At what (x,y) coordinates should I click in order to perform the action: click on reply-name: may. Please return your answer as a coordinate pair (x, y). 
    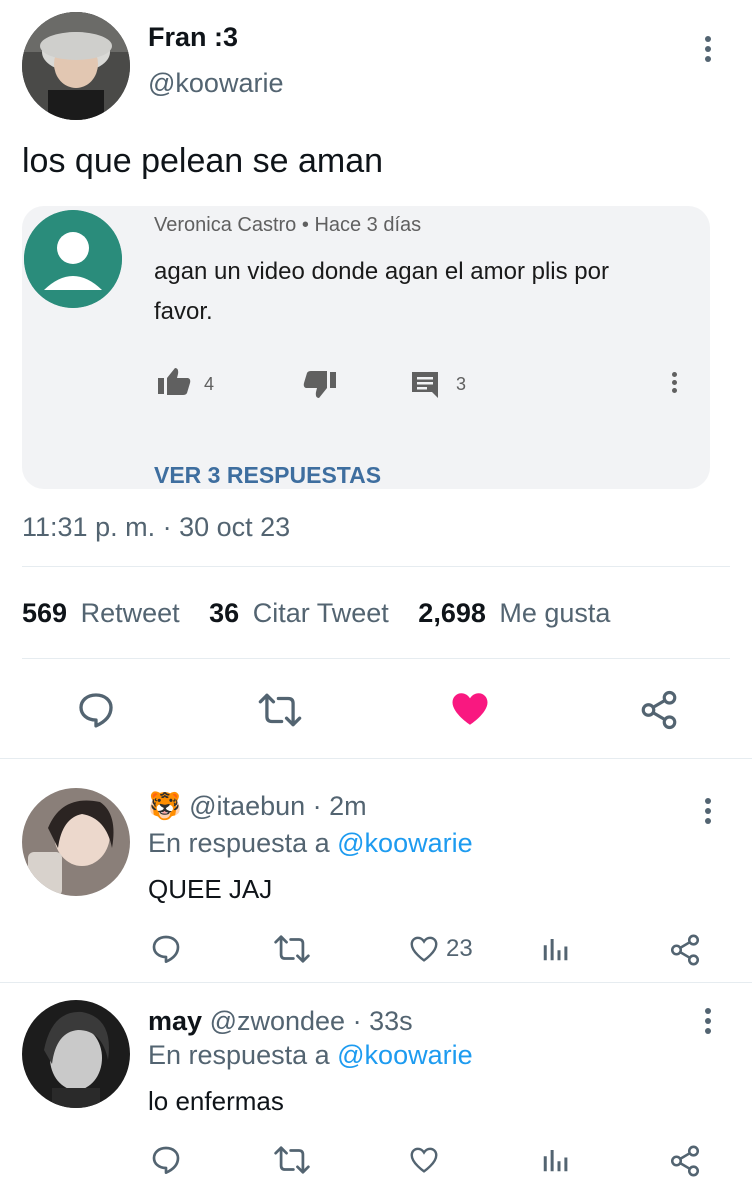
    Looking at the image, I should click on (175, 1021).